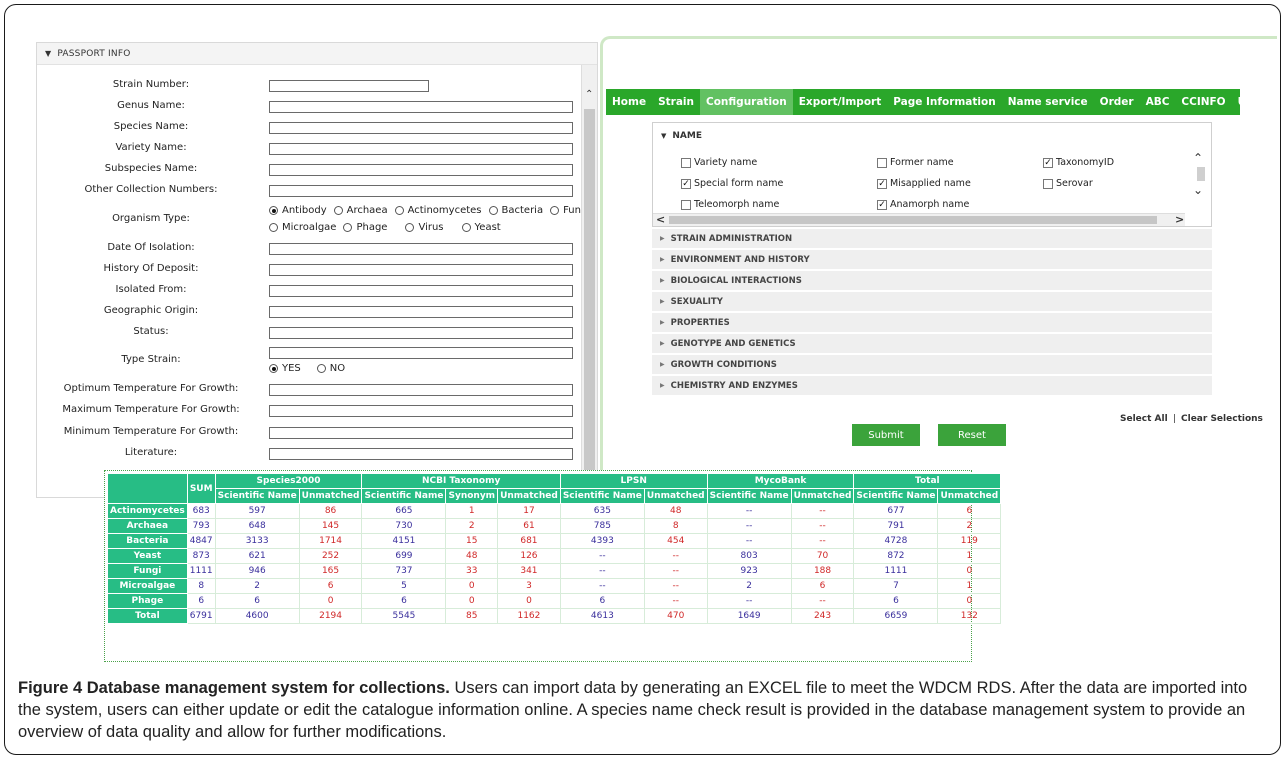 The height and width of the screenshot is (759, 1285). Describe the element at coordinates (555, 210) in the screenshot. I see `radio-fungi` at that location.